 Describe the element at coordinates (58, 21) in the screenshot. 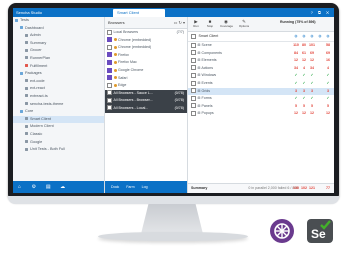

I see `sidebar-item: Tests` at that location.